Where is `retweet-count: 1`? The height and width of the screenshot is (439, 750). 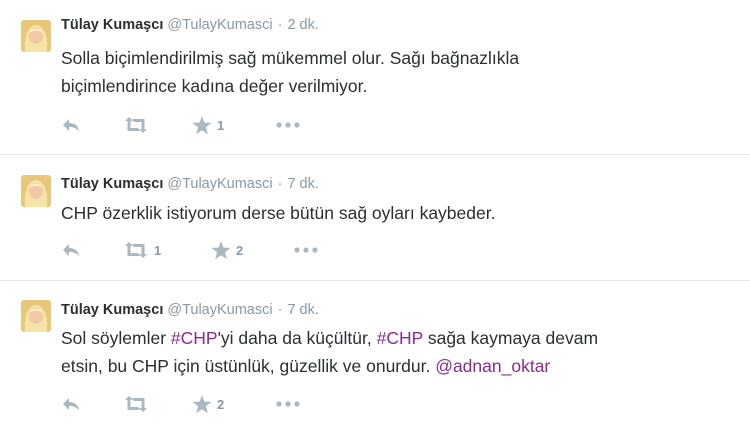
retweet-count: 1 is located at coordinates (158, 250).